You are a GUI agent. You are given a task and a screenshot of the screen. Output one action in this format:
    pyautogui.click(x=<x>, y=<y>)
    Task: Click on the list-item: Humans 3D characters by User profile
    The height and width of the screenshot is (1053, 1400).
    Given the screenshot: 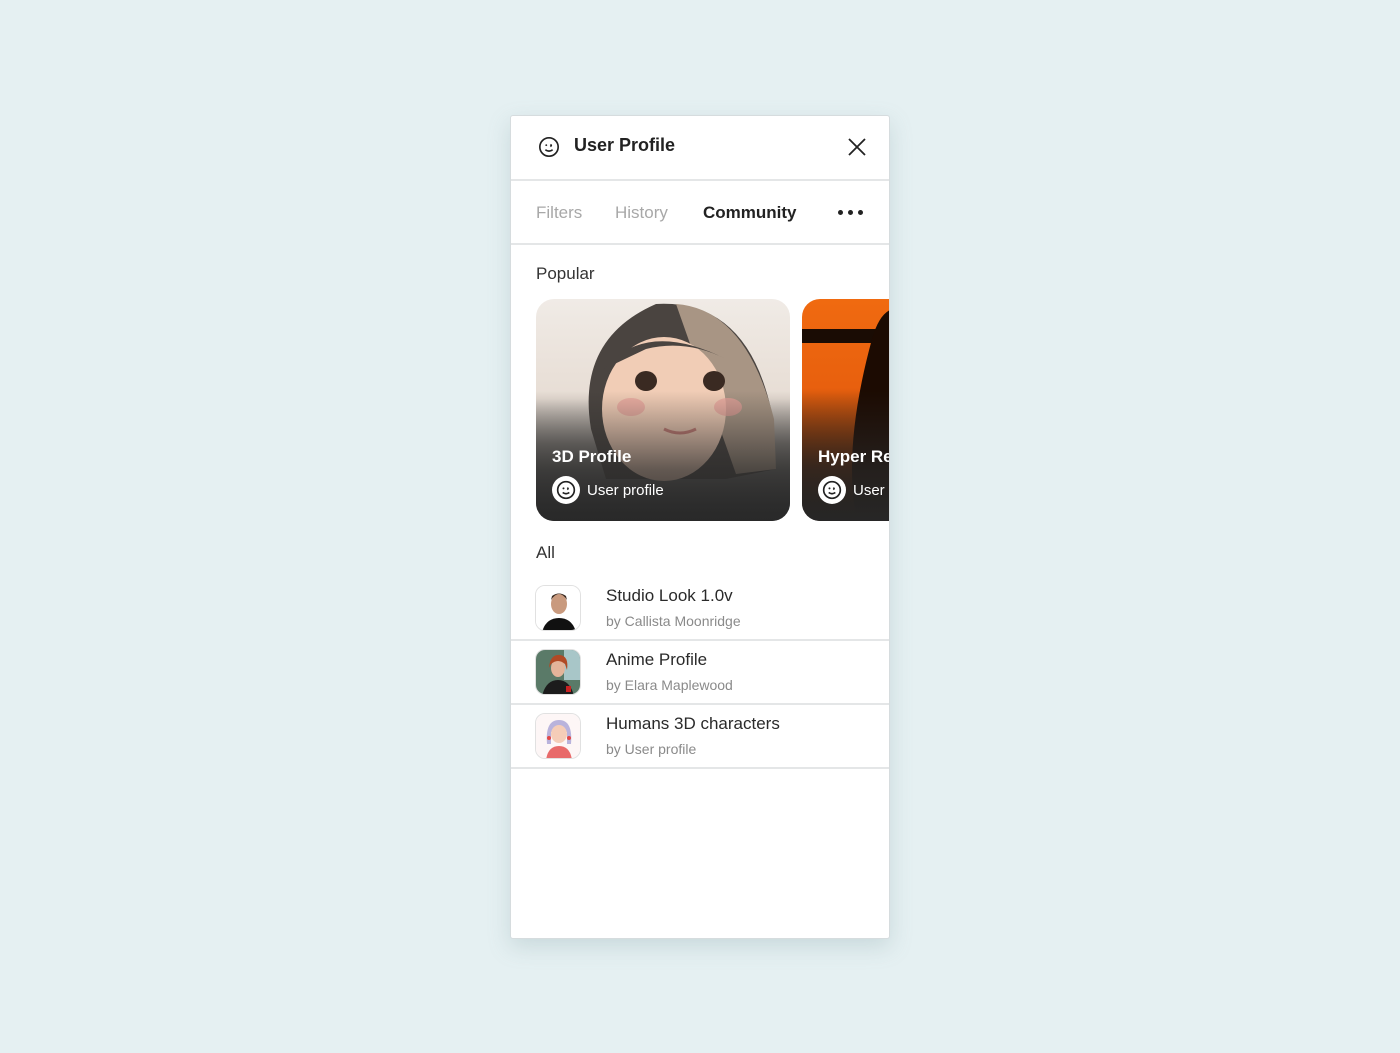 What is the action you would take?
    pyautogui.click(x=700, y=737)
    